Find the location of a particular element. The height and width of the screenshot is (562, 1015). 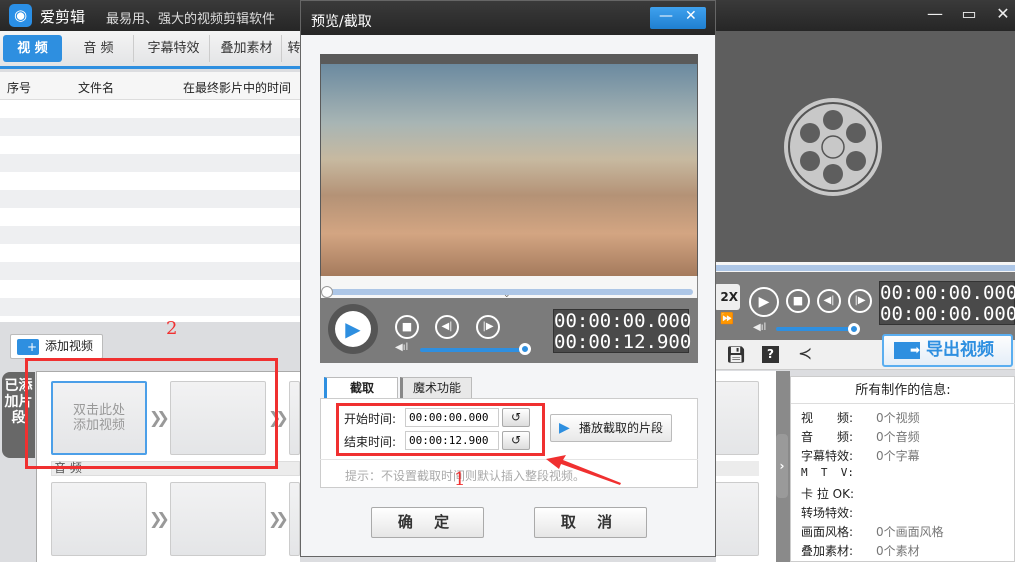

dialog-timecode: 00:00:00.000 00:00:12.900 is located at coordinates (622, 331).